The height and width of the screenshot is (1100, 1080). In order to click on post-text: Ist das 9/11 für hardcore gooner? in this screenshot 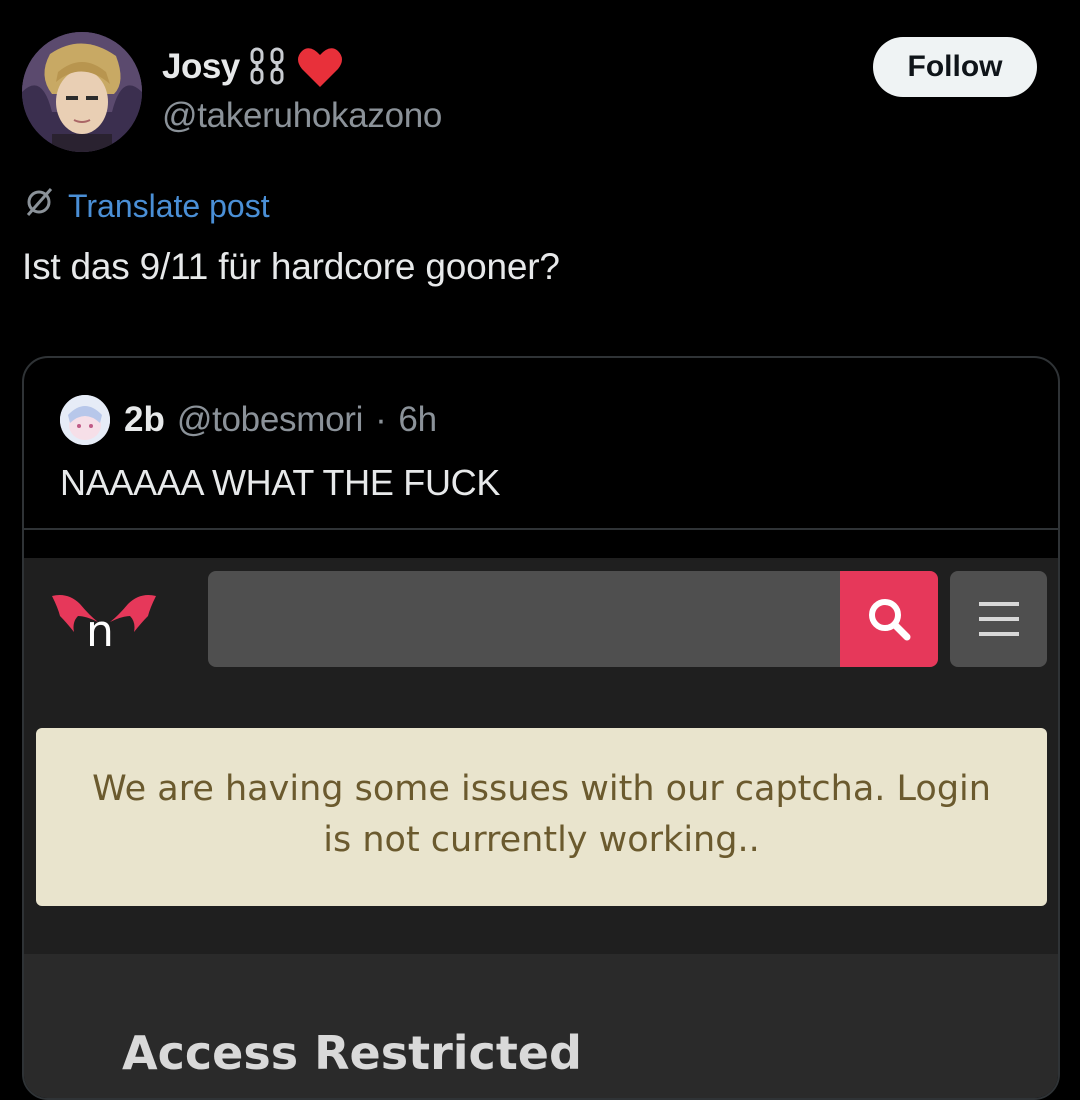, I will do `click(291, 266)`.